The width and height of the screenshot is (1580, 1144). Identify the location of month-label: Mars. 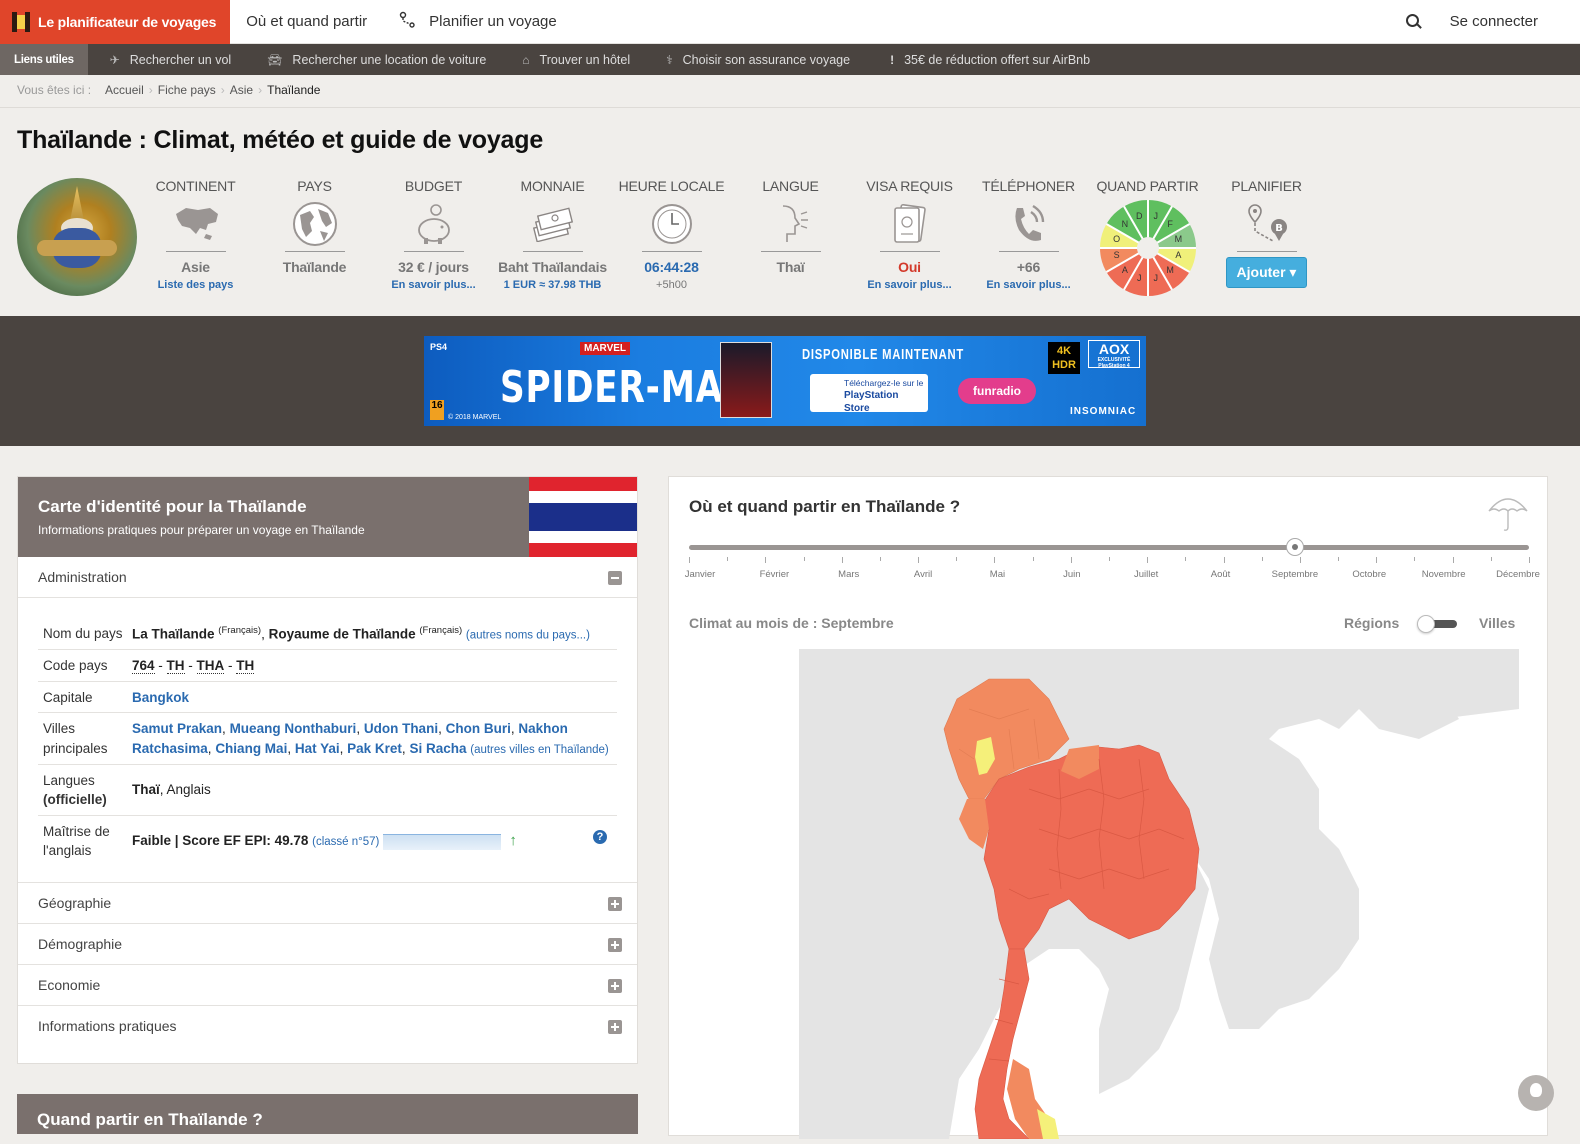
(848, 574).